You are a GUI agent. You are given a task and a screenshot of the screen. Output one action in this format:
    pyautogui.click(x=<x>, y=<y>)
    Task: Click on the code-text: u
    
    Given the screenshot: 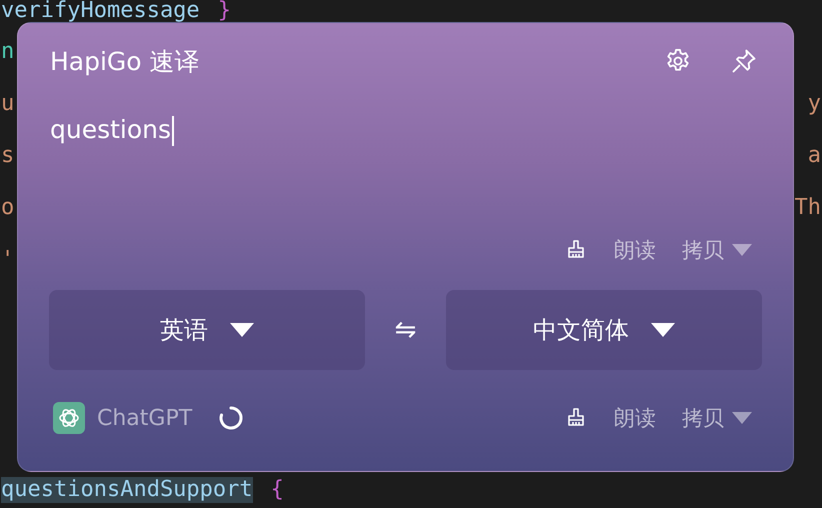 What is the action you would take?
    pyautogui.click(x=7, y=104)
    